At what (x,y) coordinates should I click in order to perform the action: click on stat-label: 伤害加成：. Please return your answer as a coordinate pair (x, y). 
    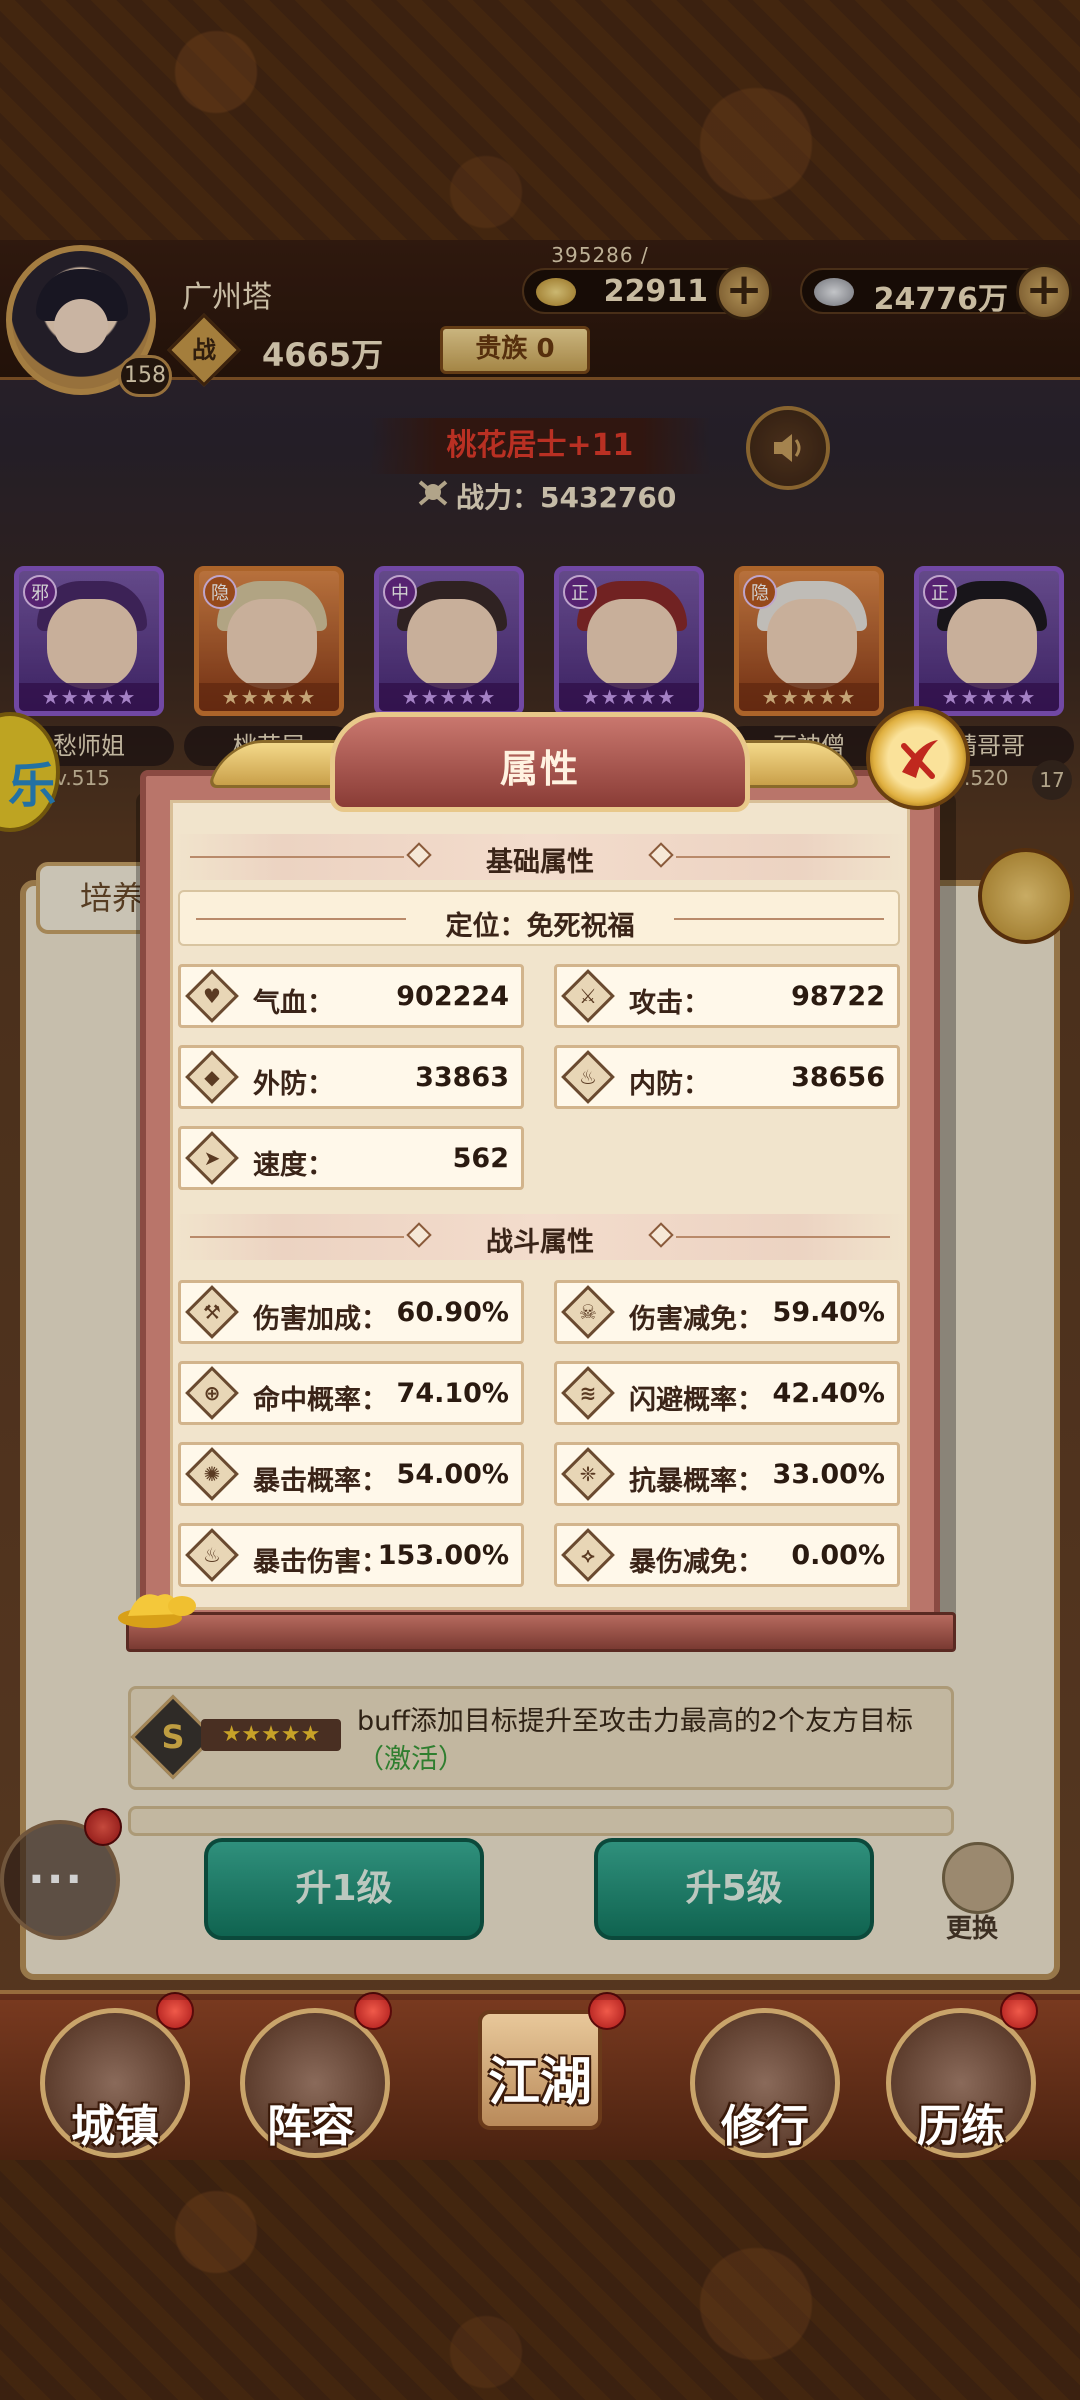
    Looking at the image, I should click on (320, 1319).